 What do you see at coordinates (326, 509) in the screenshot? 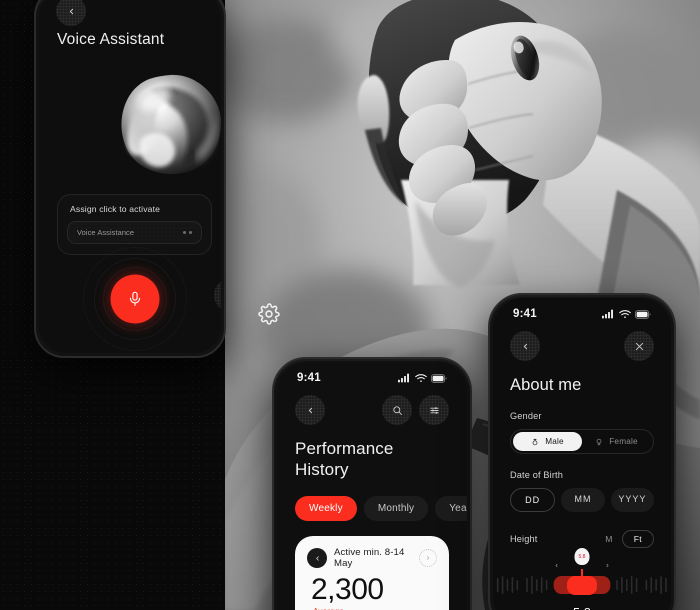
I see `tab-weekly: Weekly` at bounding box center [326, 509].